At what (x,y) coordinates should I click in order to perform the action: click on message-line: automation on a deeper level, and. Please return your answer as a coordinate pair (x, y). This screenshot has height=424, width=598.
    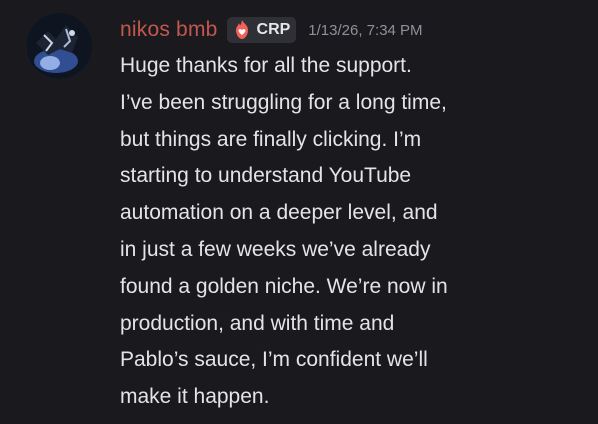
    Looking at the image, I should click on (279, 213).